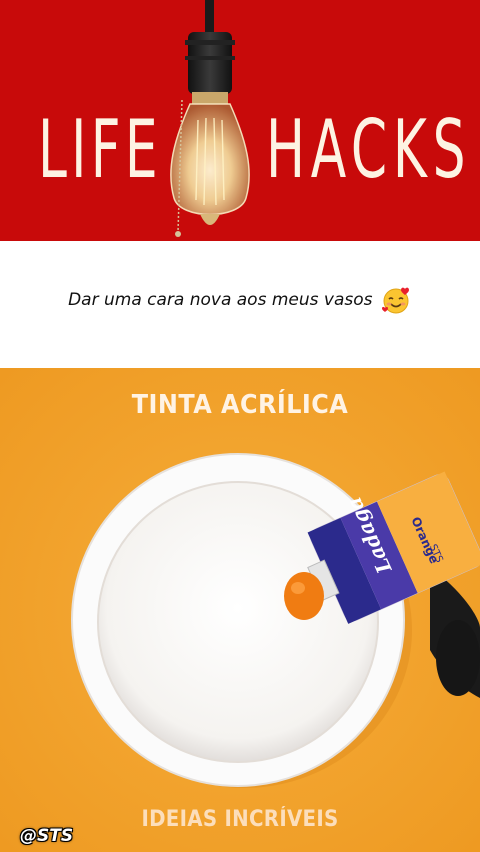  I want to click on video-top-text: TINTA ACRÍLICA, so click(240, 405).